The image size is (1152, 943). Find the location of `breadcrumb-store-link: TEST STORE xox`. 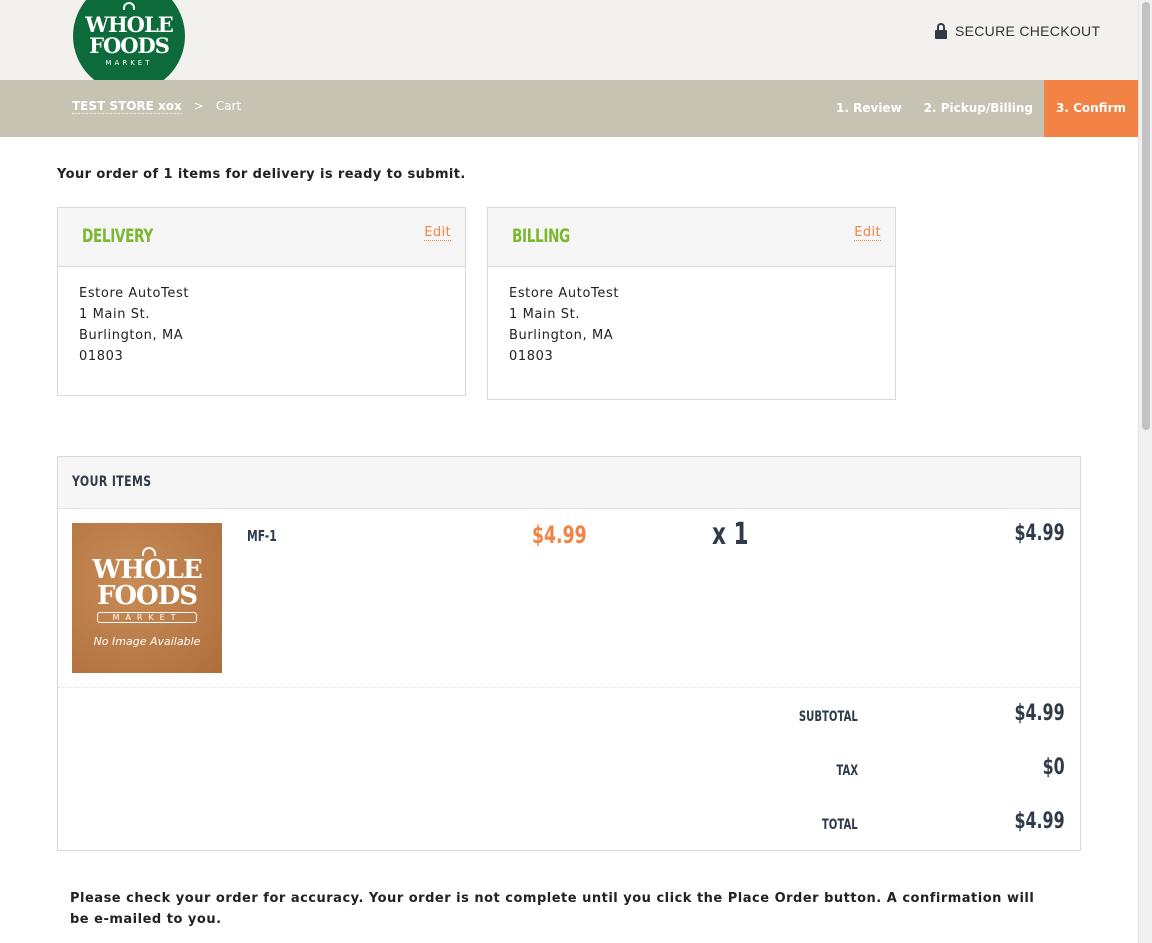

breadcrumb-store-link: TEST STORE xox is located at coordinates (127, 106).